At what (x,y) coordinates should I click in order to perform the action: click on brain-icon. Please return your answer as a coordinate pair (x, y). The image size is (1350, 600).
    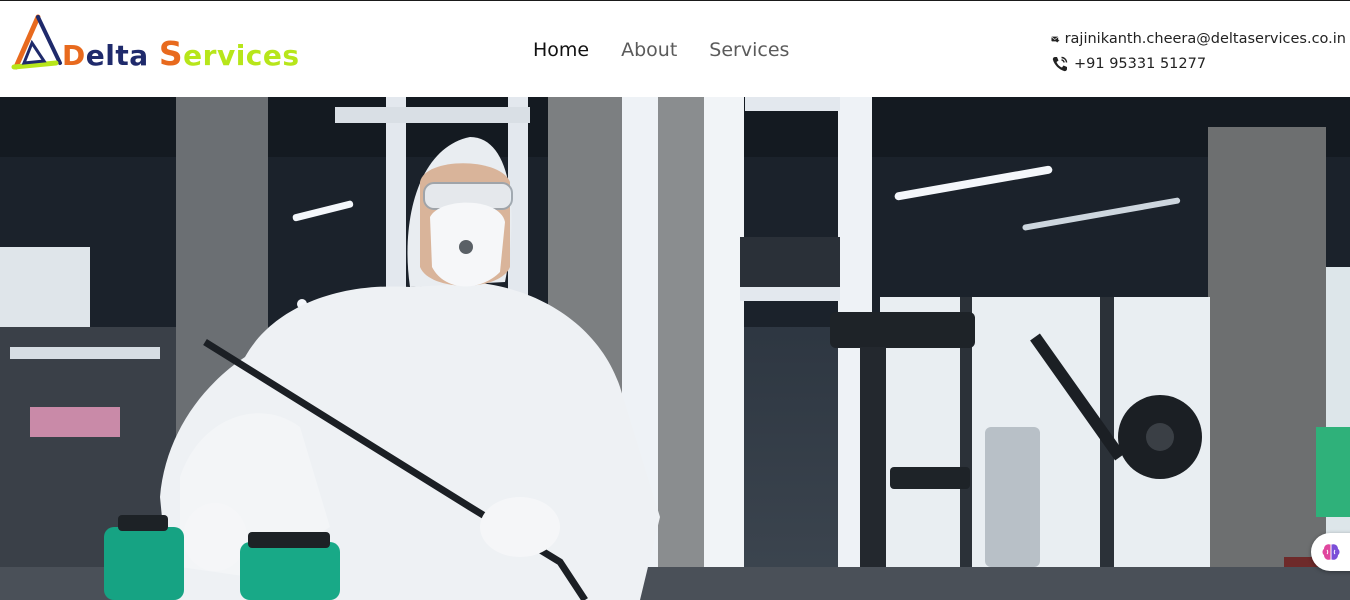
    Looking at the image, I should click on (1331, 552).